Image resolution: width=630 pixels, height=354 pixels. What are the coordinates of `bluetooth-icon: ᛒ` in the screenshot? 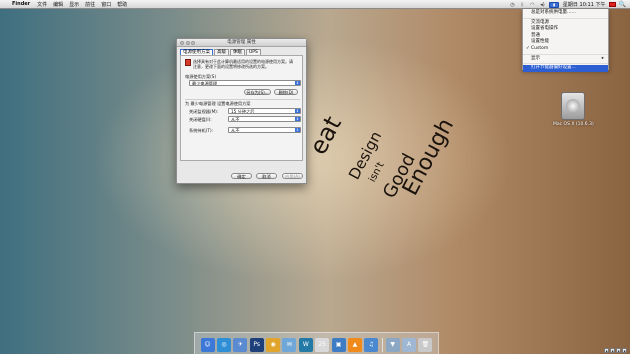 It's located at (522, 5).